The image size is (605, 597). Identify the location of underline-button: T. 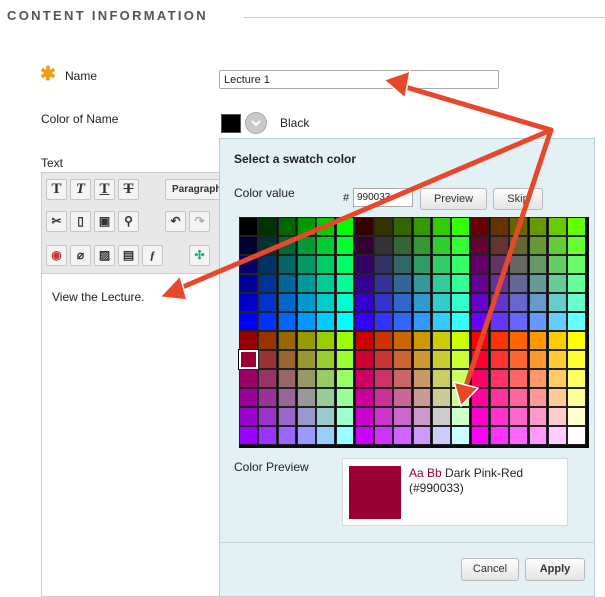
(104, 189).